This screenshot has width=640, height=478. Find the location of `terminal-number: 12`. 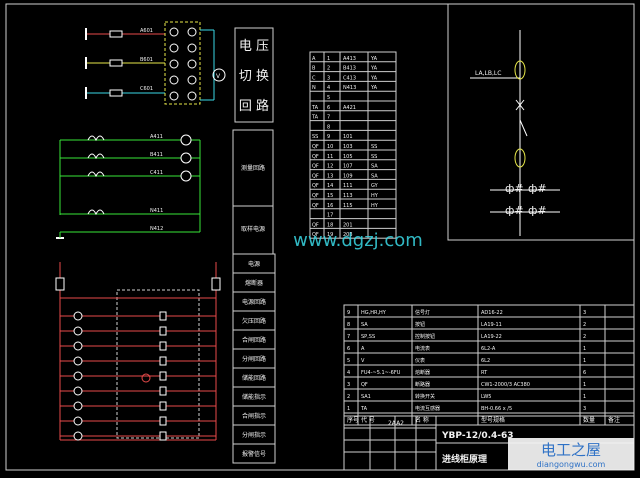

terminal-number: 12 is located at coordinates (330, 167).